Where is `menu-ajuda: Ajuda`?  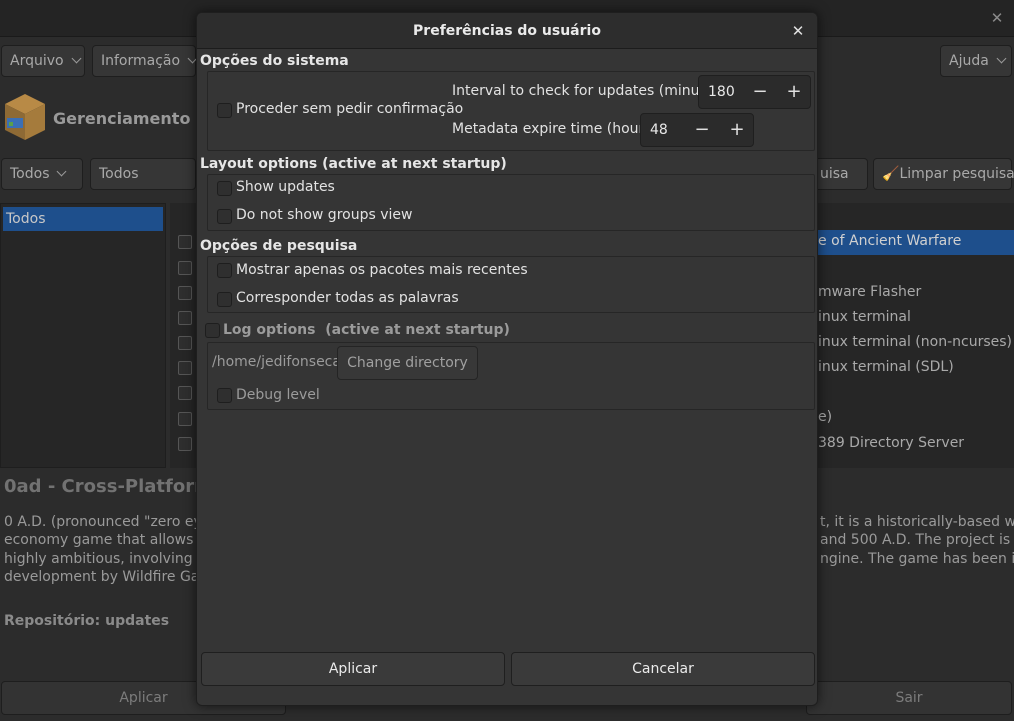
menu-ajuda: Ajuda is located at coordinates (976, 61).